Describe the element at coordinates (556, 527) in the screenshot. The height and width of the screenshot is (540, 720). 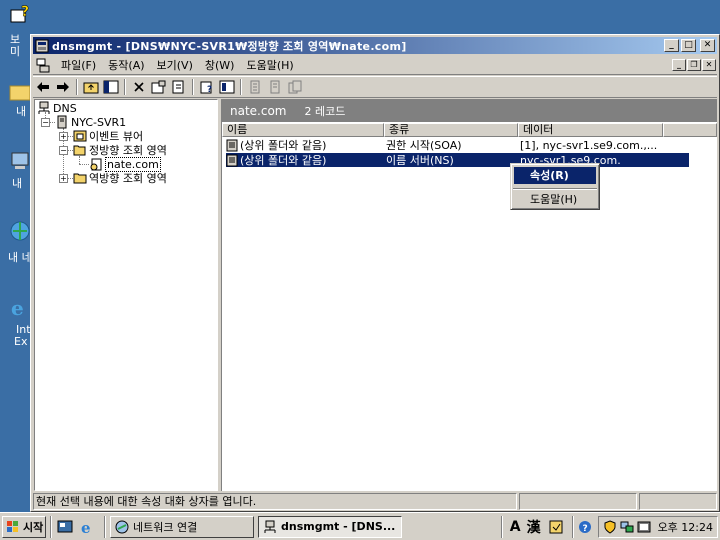
I see `ime-tools-icon` at that location.